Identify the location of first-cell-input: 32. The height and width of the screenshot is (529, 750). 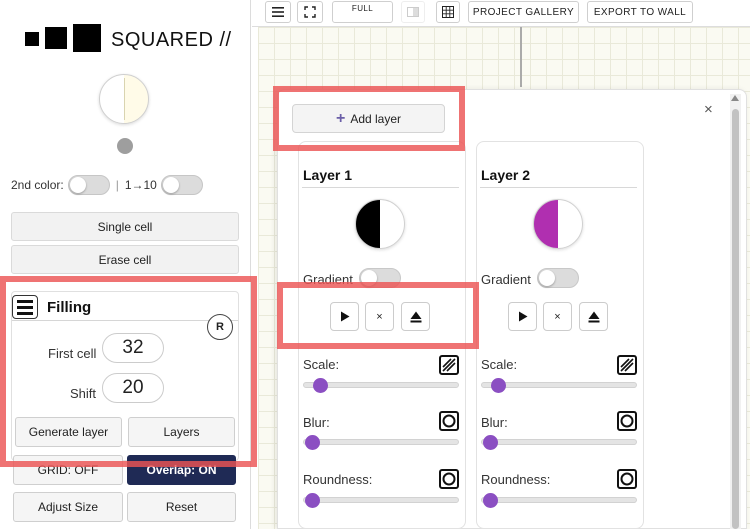
(133, 348).